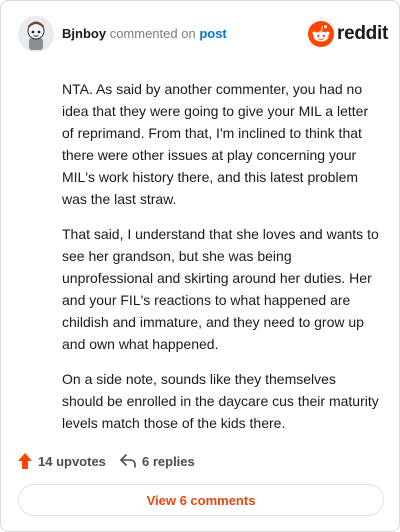 This screenshot has height=532, width=400. What do you see at coordinates (201, 461) in the screenshot?
I see `comment-actions: 14 upvotes 6 replies` at bounding box center [201, 461].